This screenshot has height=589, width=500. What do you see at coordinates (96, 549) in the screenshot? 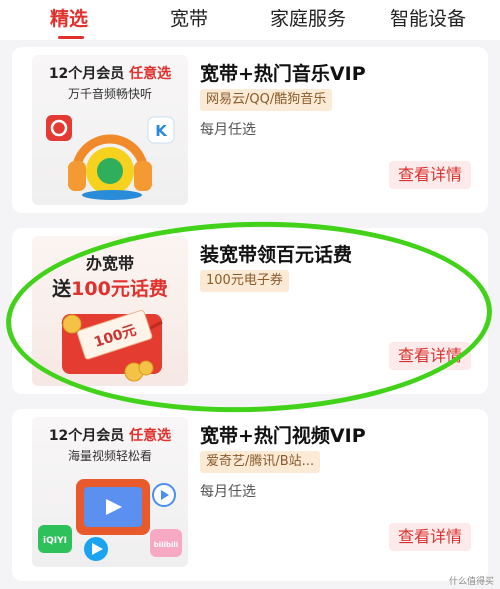
I see `tencent-video-icon` at bounding box center [96, 549].